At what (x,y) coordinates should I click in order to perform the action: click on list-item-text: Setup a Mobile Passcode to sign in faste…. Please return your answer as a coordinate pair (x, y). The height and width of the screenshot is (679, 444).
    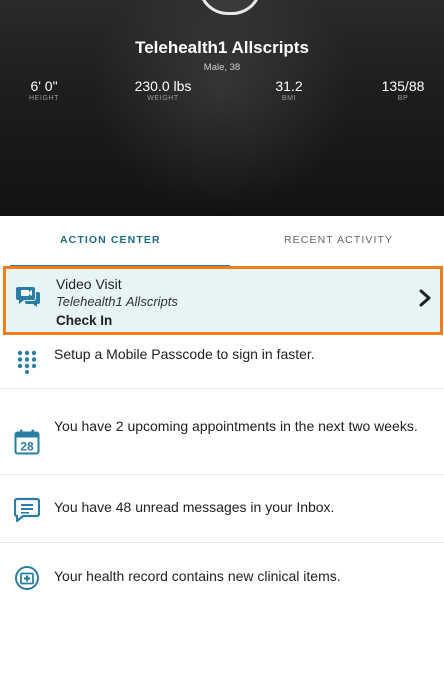
    Looking at the image, I should click on (184, 354).